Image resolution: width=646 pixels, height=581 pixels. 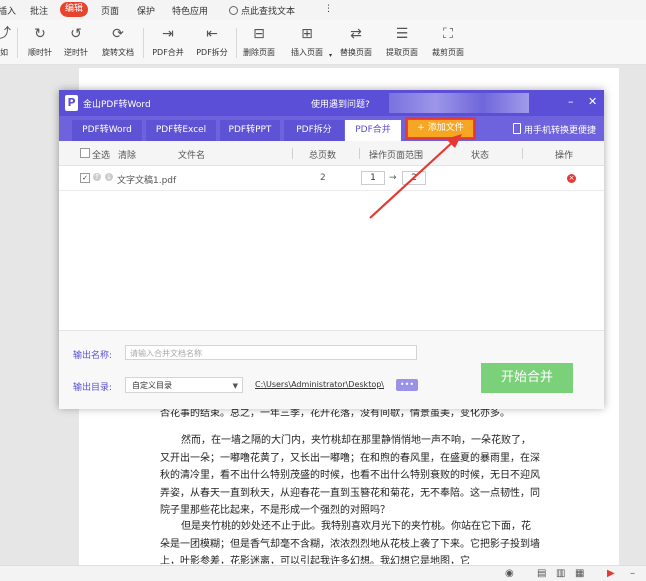 What do you see at coordinates (412, 179) in the screenshot?
I see `arrow-shaft` at bounding box center [412, 179].